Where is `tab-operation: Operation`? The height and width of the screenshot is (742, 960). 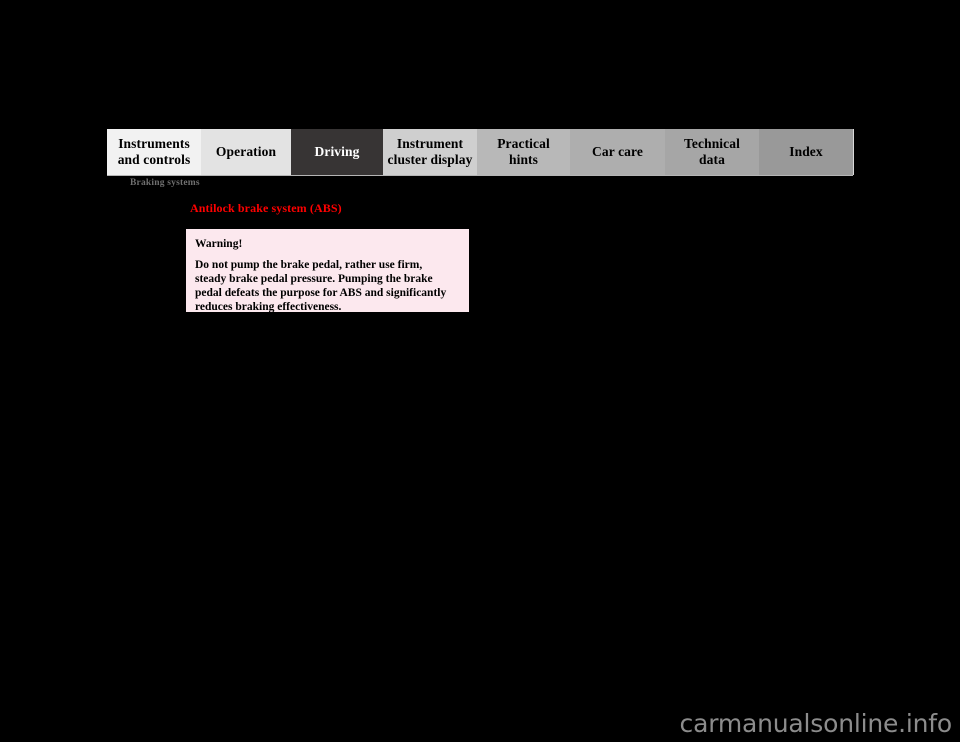
tab-operation: Operation is located at coordinates (246, 152).